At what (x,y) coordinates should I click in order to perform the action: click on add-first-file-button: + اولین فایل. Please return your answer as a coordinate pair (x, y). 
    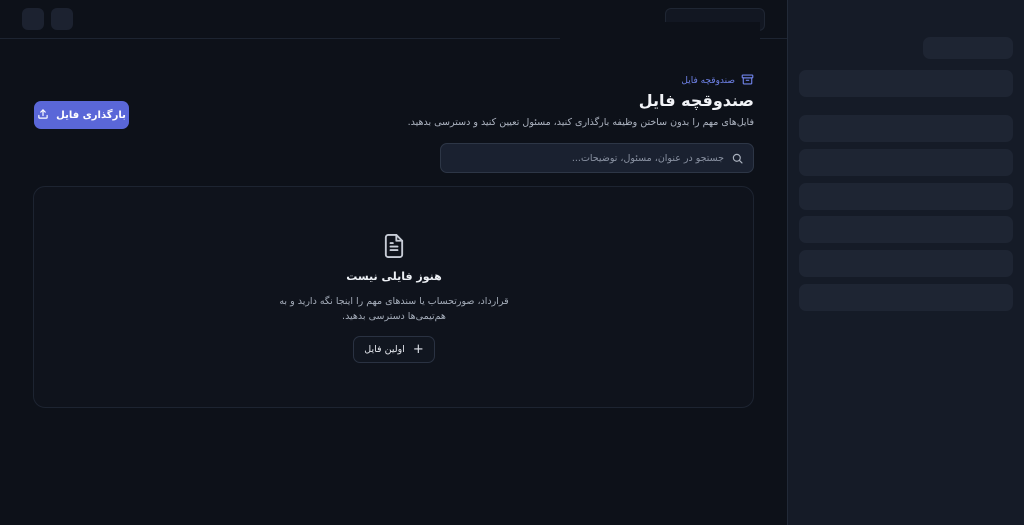
    Looking at the image, I should click on (394, 349).